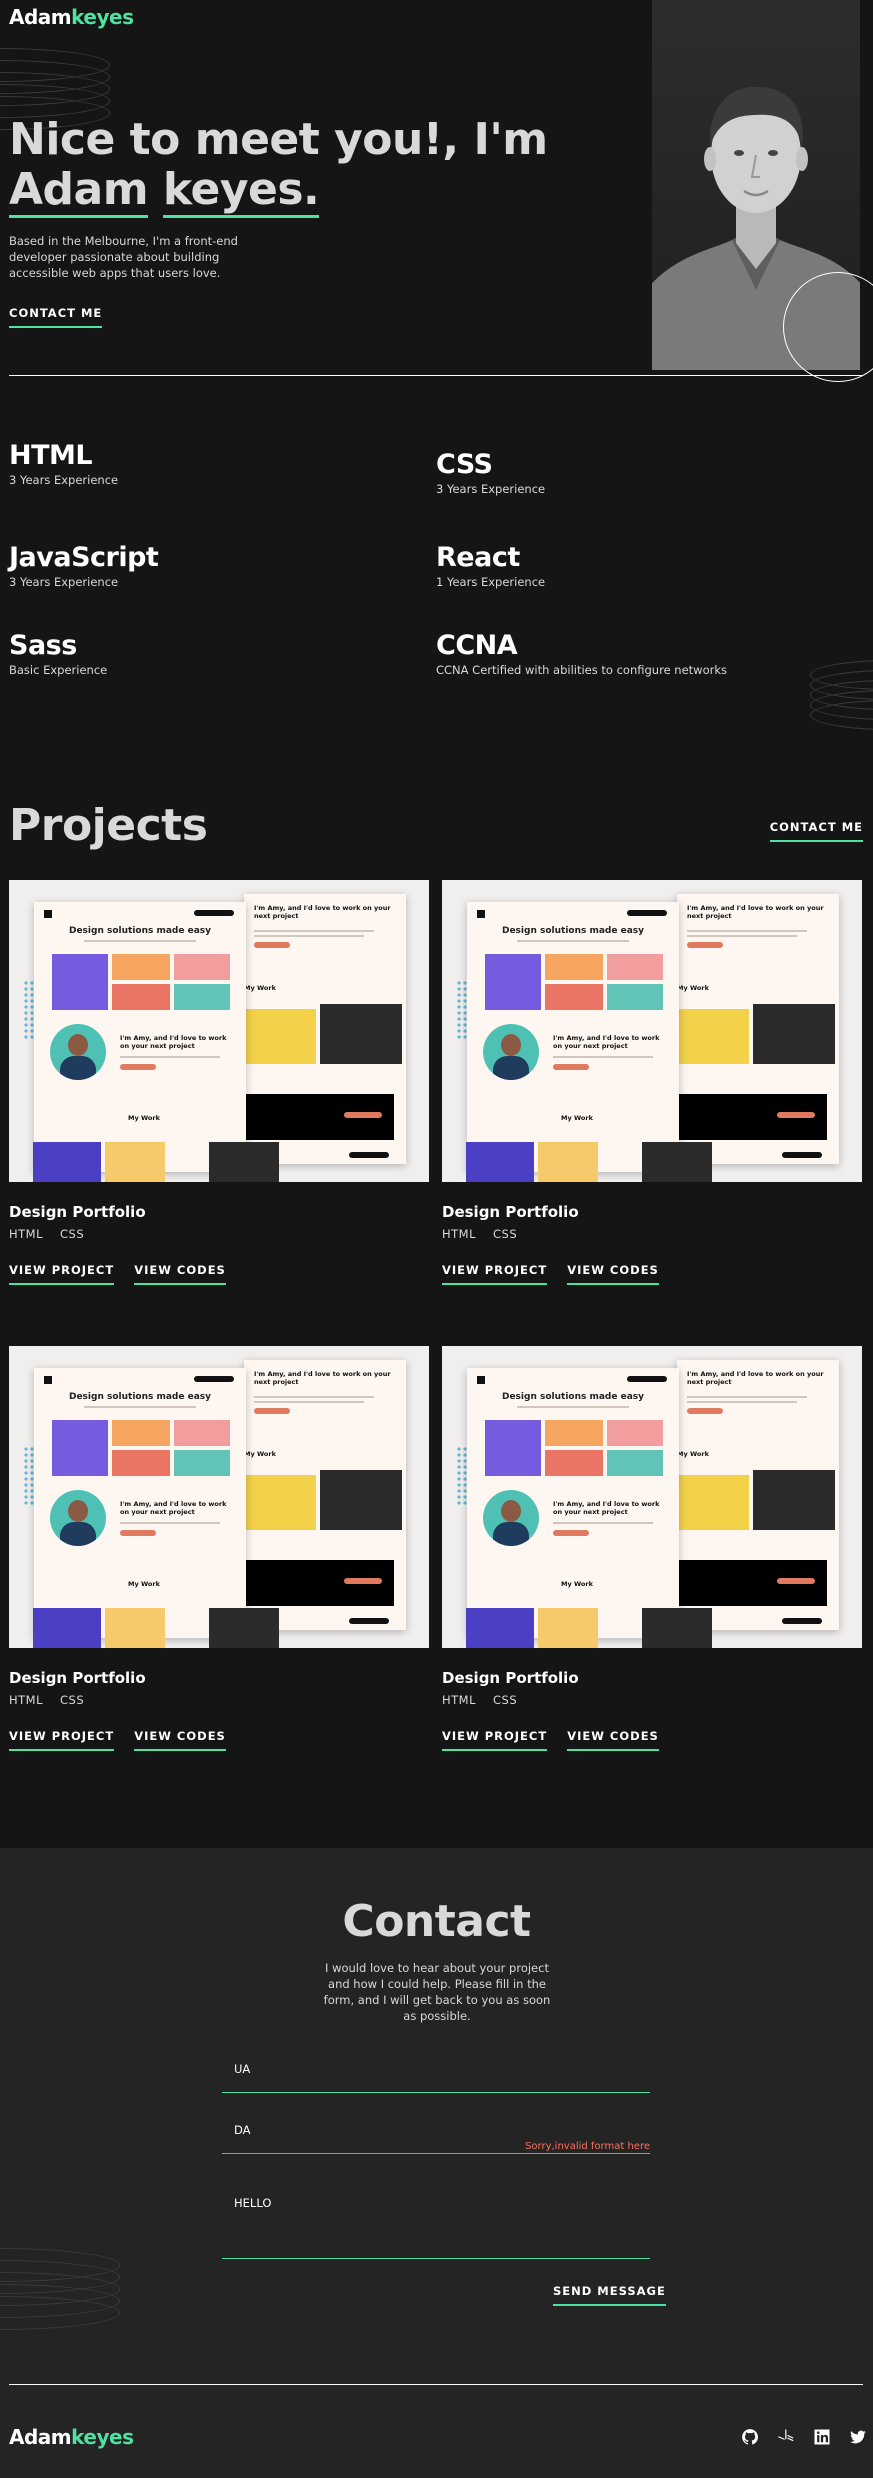 The height and width of the screenshot is (2478, 873). What do you see at coordinates (436, 2153) in the screenshot?
I see `email-underline` at bounding box center [436, 2153].